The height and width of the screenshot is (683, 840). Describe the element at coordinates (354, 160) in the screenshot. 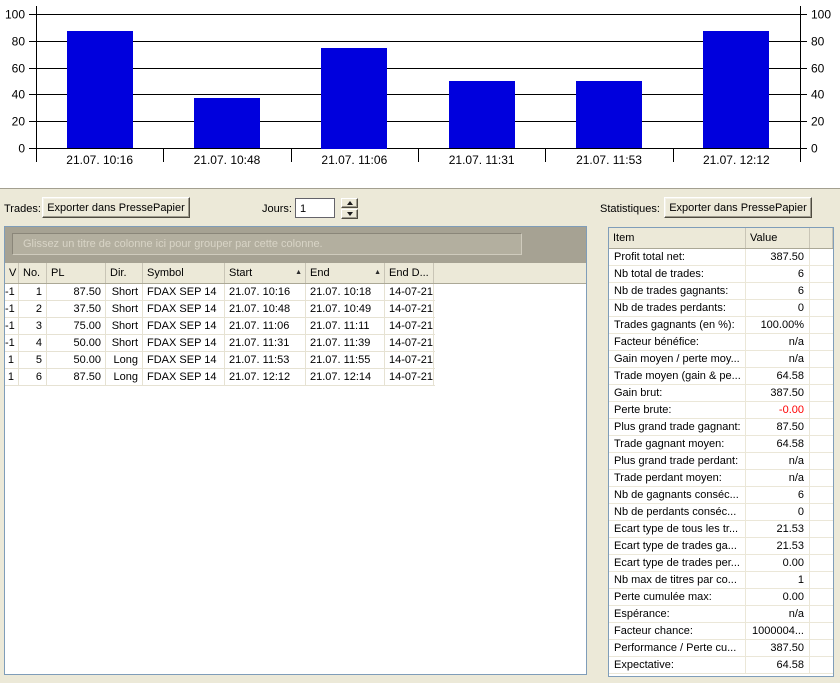

I see `svg-text: 21.07. 11:06` at that location.